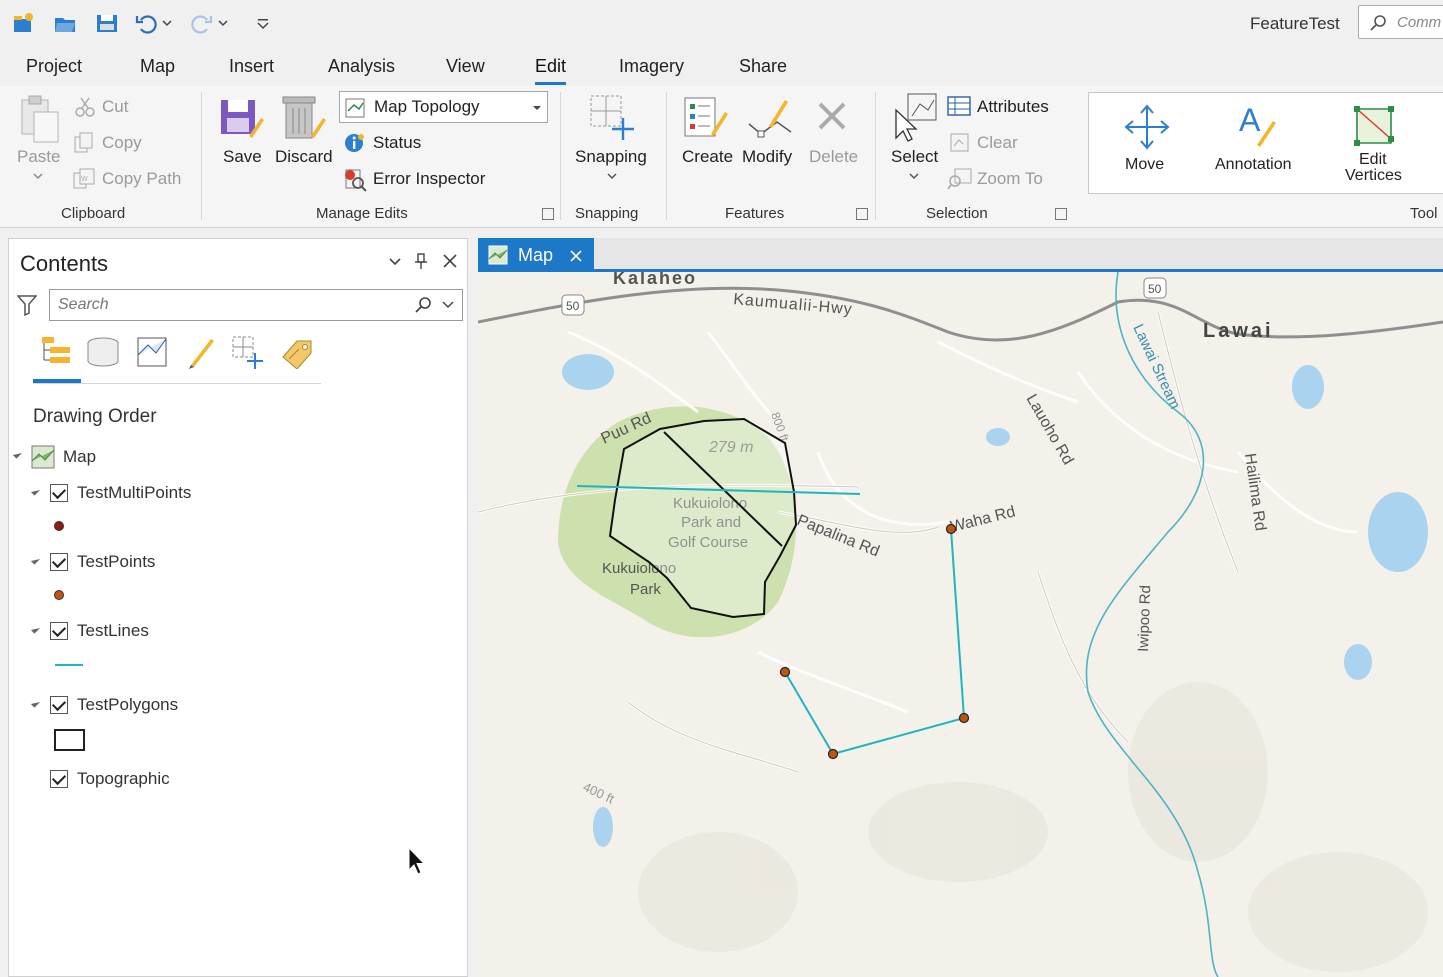  What do you see at coordinates (548, 214) in the screenshot?
I see `manage-edits-launcher-icon` at bounding box center [548, 214].